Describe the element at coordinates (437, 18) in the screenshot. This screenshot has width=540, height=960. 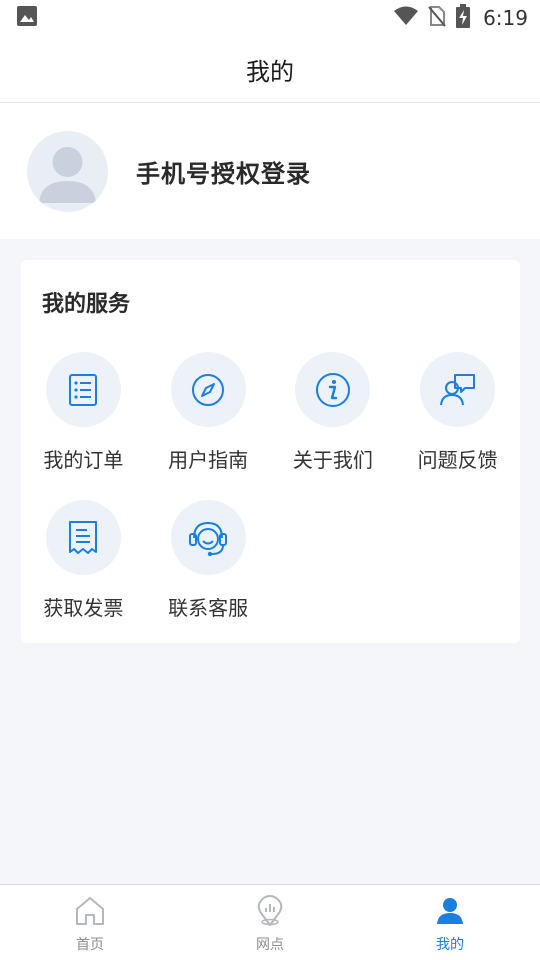
I see `no-sim-icon` at that location.